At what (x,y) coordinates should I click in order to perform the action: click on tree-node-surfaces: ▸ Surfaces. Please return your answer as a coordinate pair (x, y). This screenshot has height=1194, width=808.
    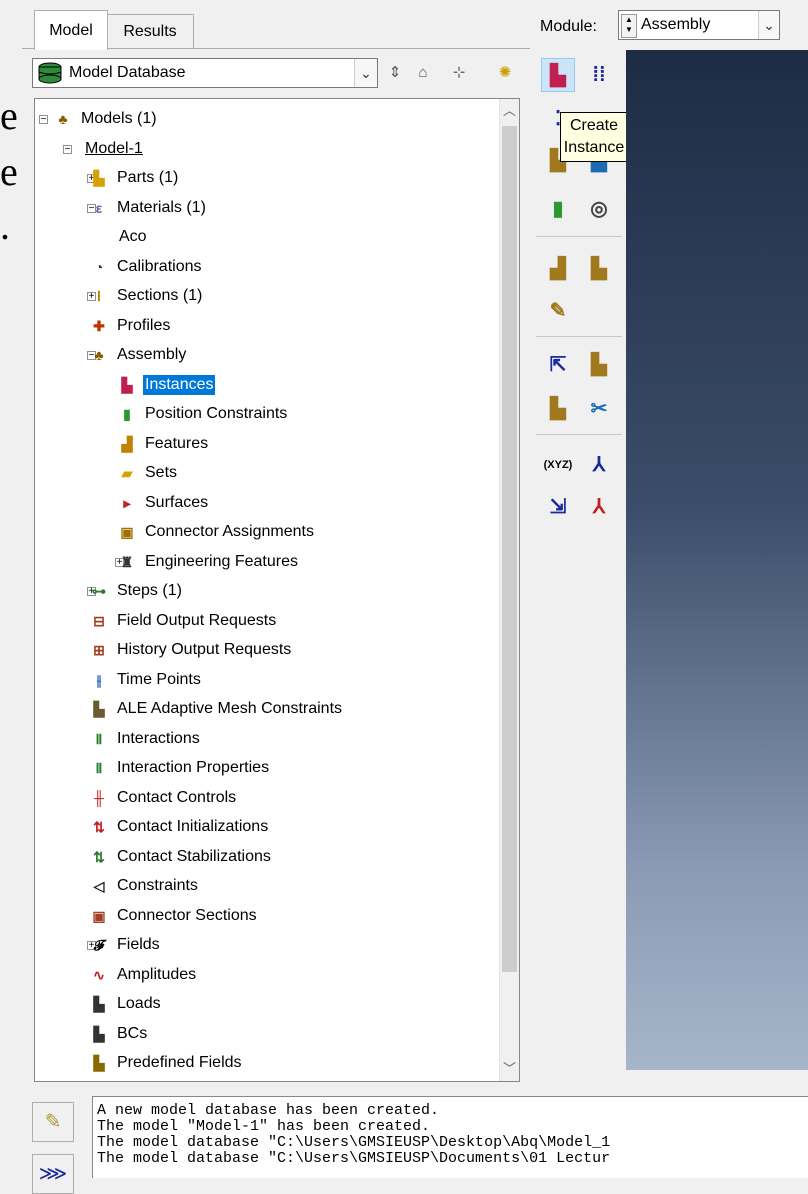
    Looking at the image, I should click on (163, 503).